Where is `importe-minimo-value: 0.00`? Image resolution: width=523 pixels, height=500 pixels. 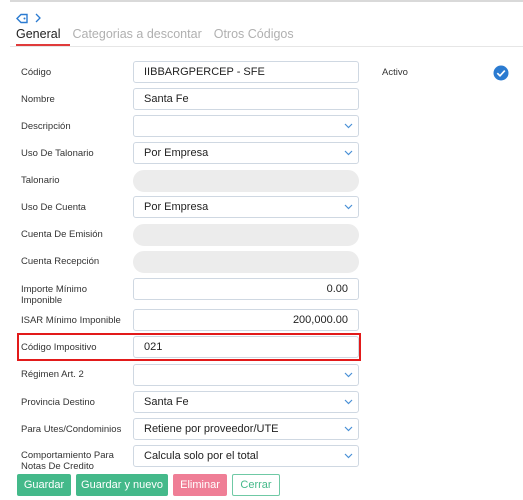
importe-minimo-value: 0.00 is located at coordinates (337, 289).